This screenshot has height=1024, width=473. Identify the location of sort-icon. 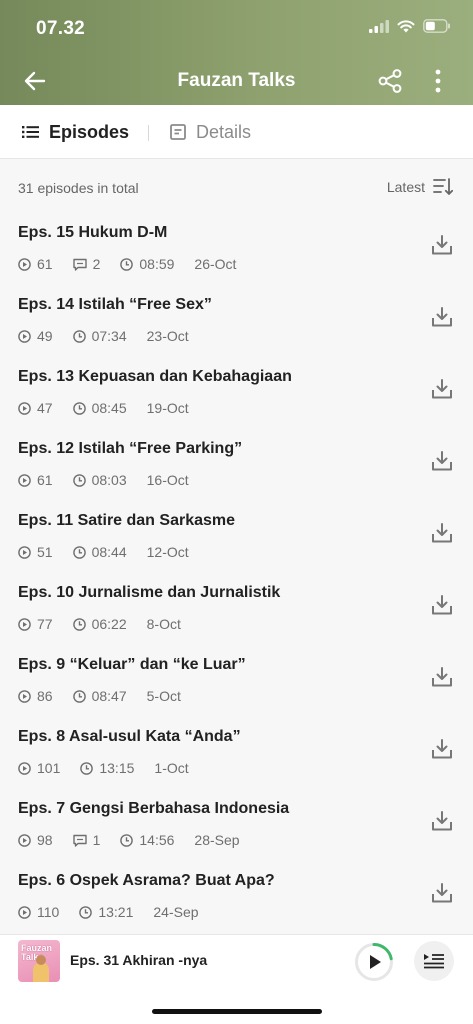
(443, 186).